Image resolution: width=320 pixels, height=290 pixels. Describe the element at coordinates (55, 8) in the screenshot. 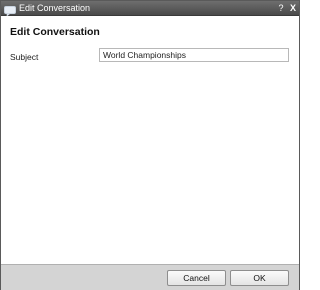

I see `dialog-title: Edit Conversation` at that location.